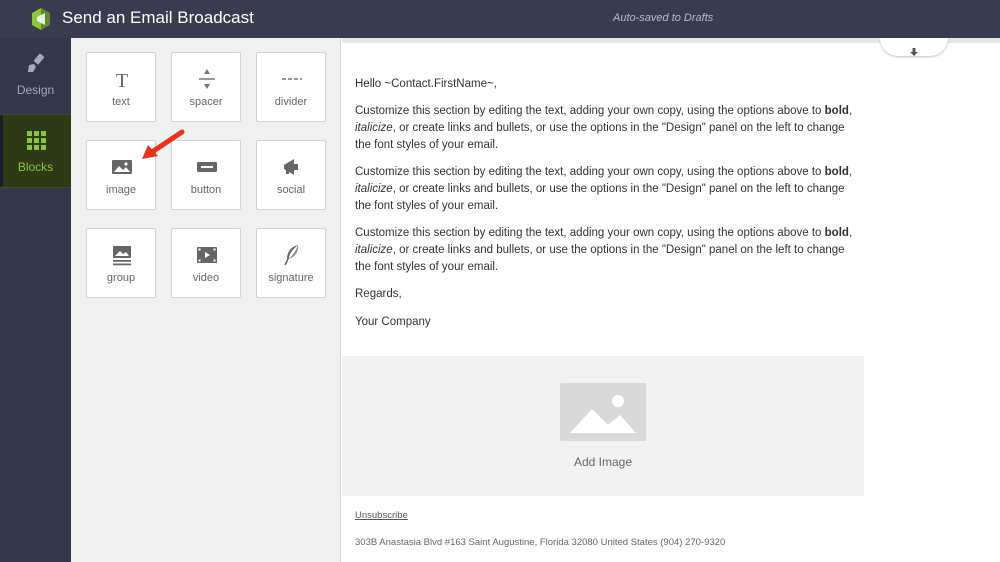  I want to click on page-title: Send an Email Broadcast, so click(158, 17).